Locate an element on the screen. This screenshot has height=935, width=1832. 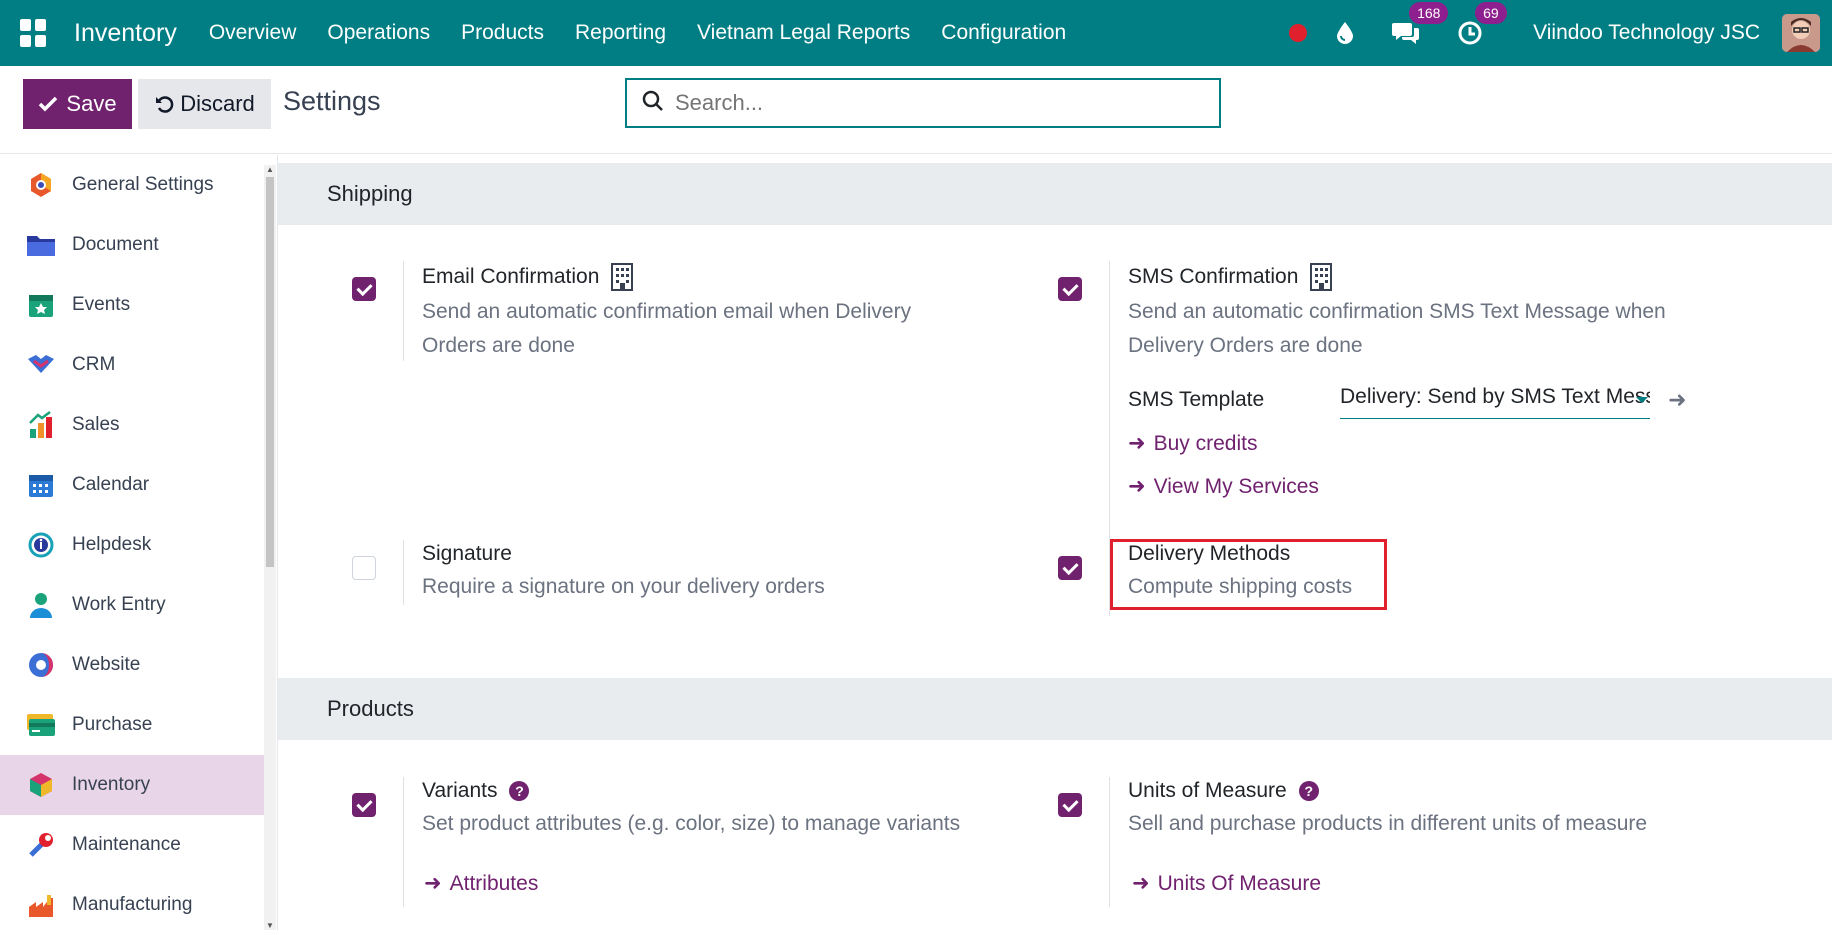
units-of-measure-link: ➜ Units Of Measure is located at coordinates (1226, 883).